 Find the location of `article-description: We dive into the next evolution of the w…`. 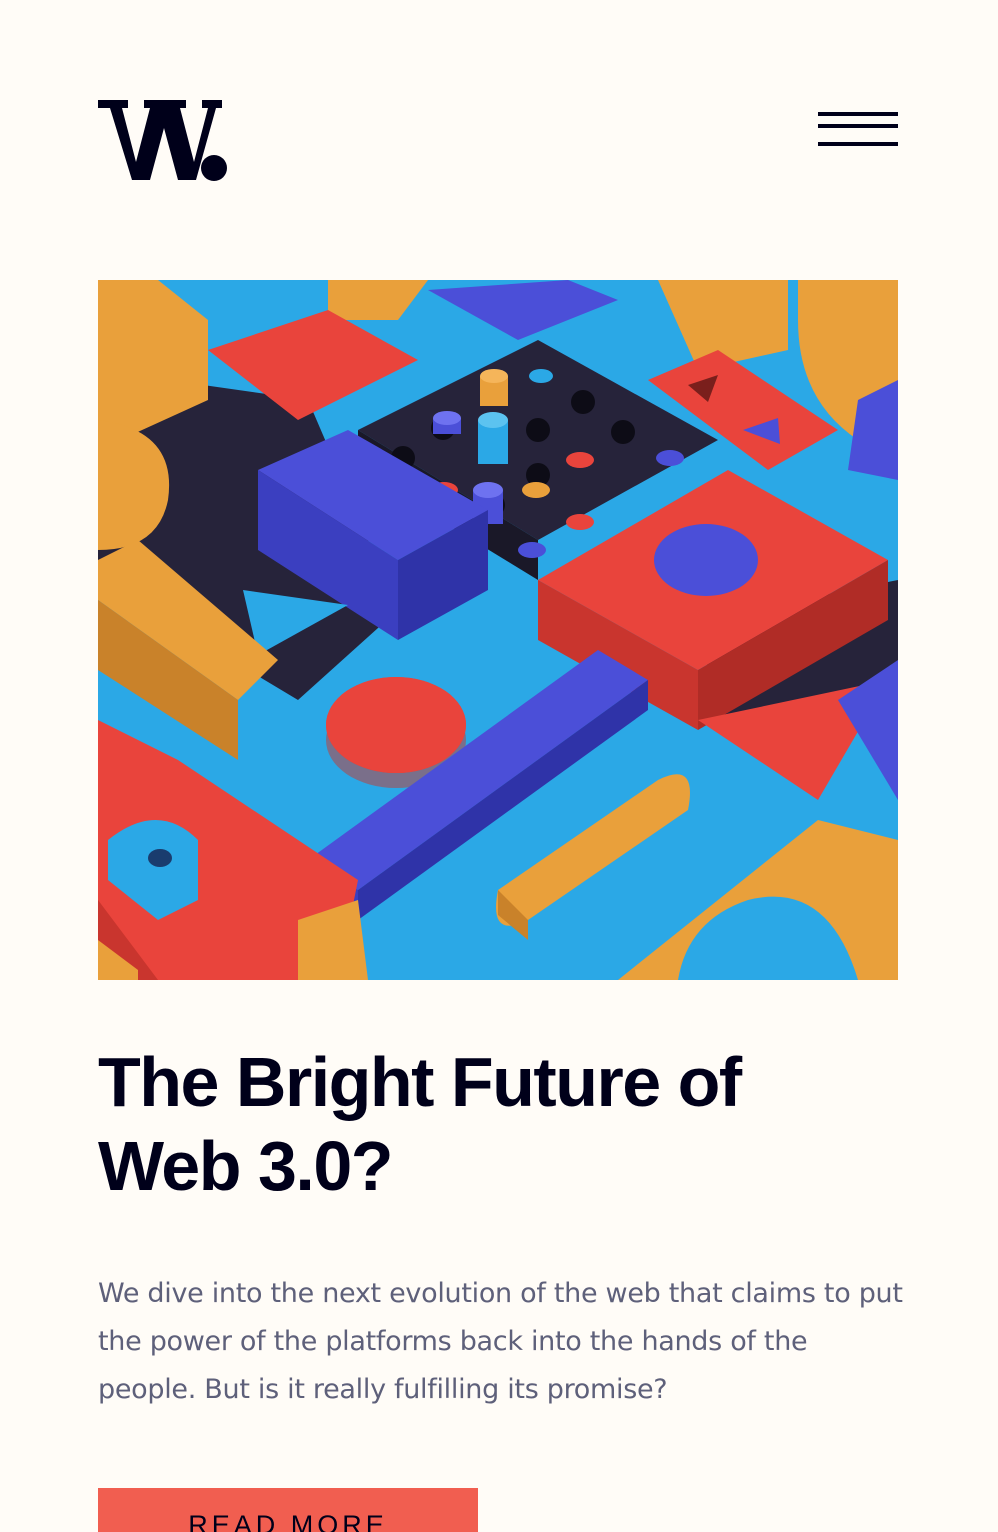

article-description: We dive into the next evolution of the w… is located at coordinates (500, 1341).